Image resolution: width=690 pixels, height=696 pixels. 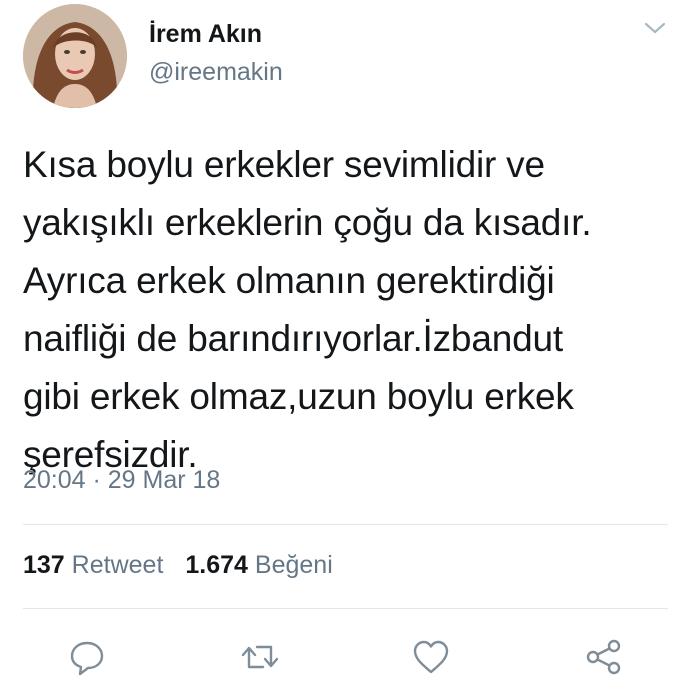 I want to click on display-name: İrem Akın, so click(x=205, y=34).